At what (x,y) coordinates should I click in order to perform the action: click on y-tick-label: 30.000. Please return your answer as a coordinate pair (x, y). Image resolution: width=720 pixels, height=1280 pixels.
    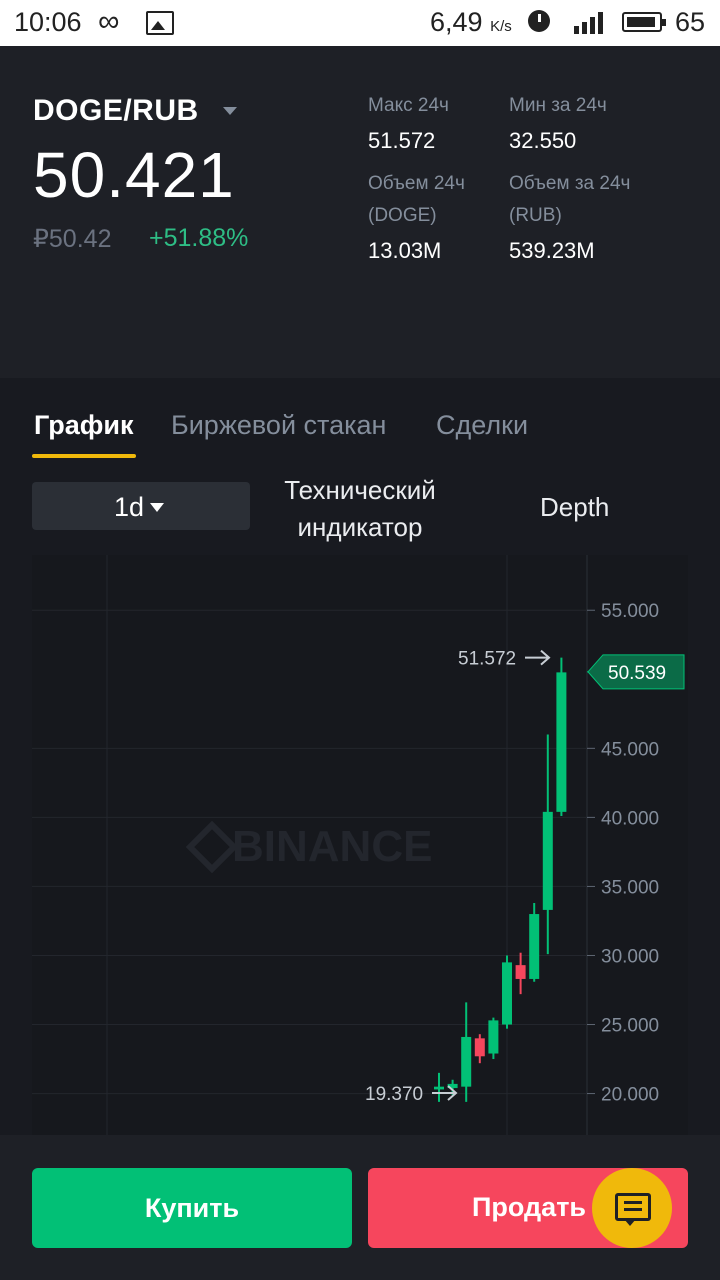
    Looking at the image, I should click on (630, 956).